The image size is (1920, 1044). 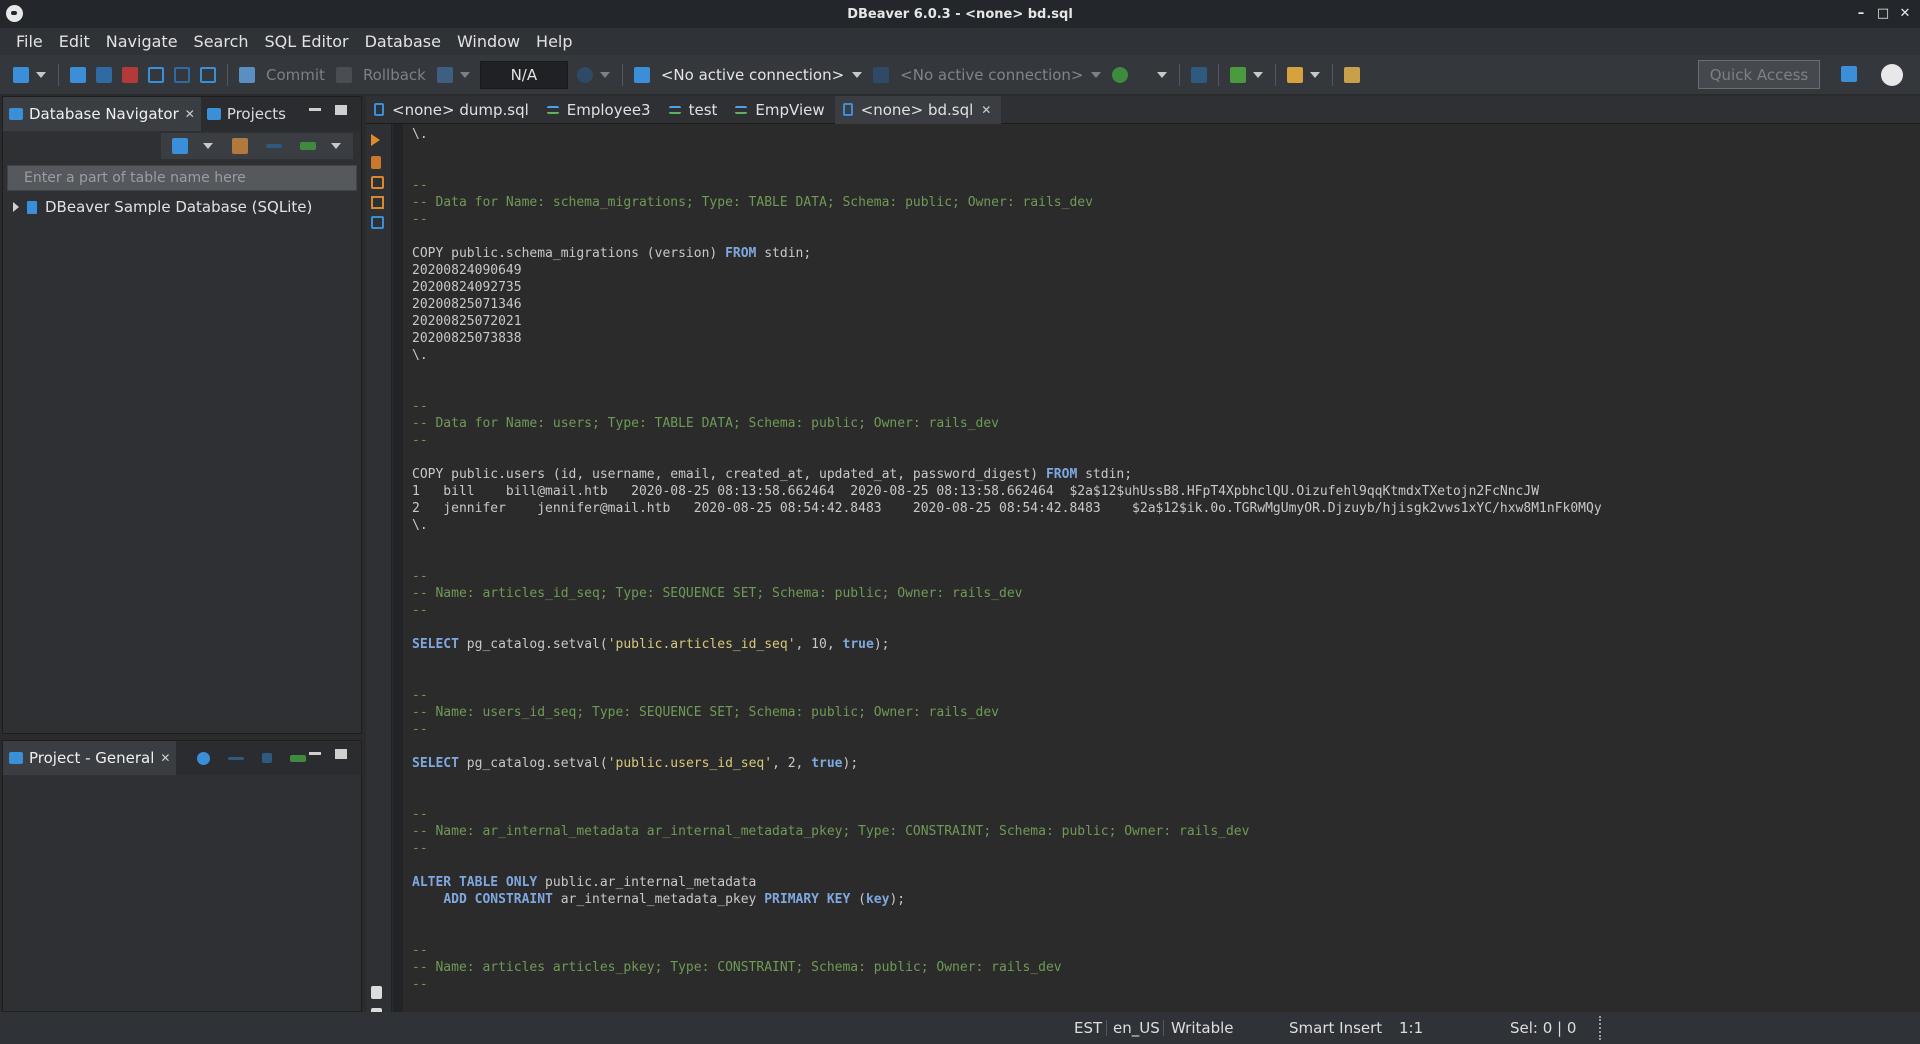 What do you see at coordinates (703, 109) in the screenshot?
I see `tab-label: test` at bounding box center [703, 109].